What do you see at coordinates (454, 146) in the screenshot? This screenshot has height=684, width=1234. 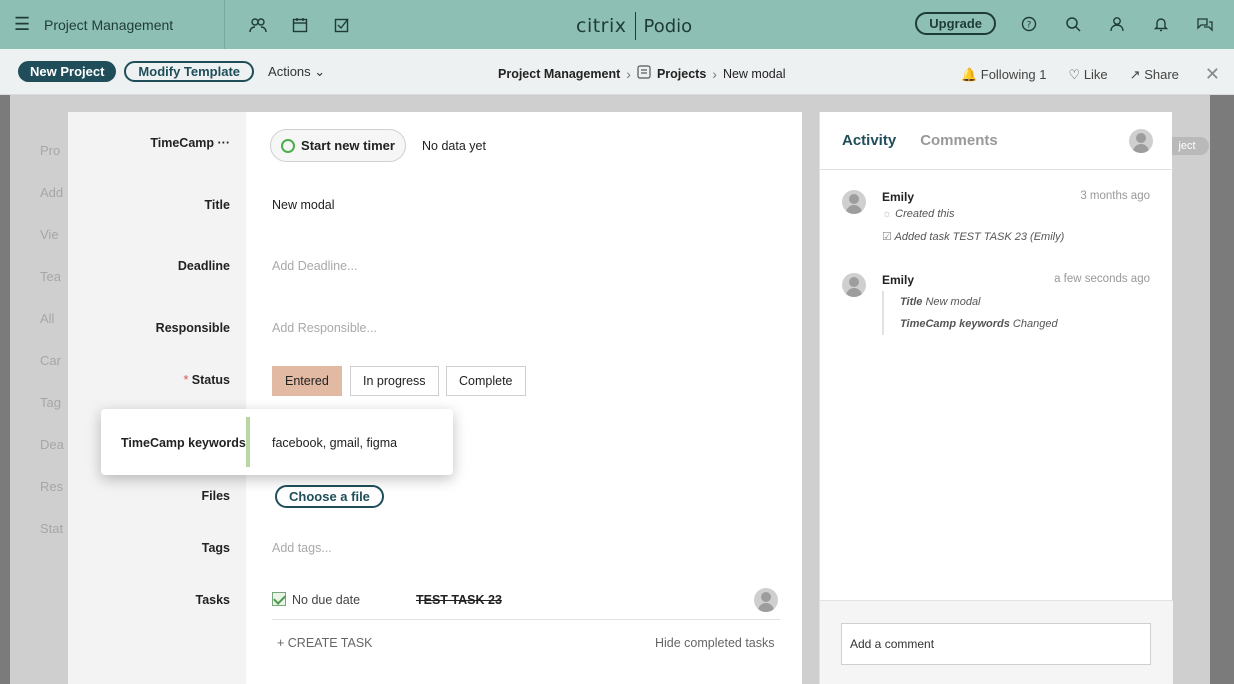 I see `timer-status: No data yet` at bounding box center [454, 146].